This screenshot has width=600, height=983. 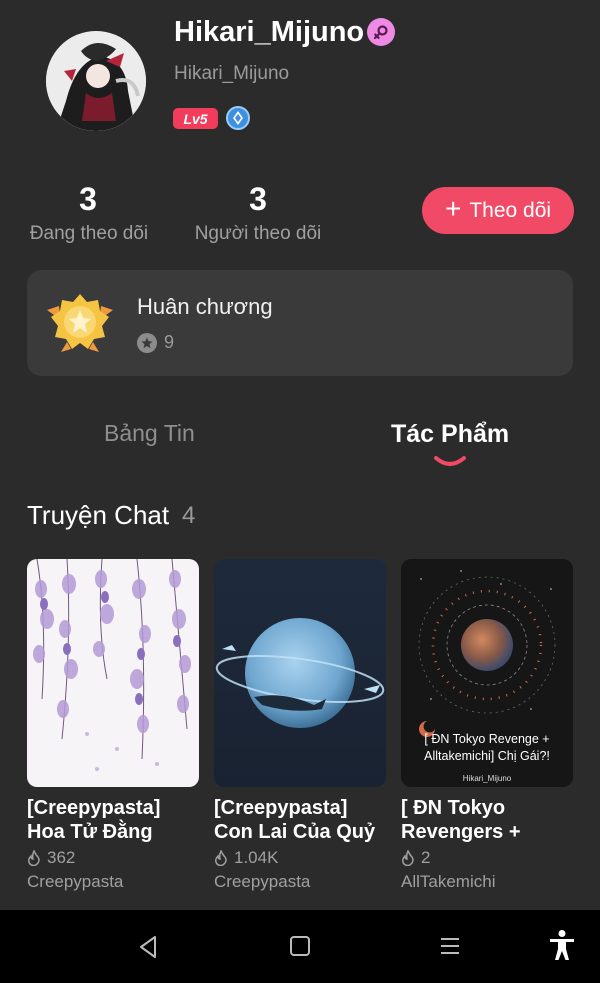 What do you see at coordinates (148, 947) in the screenshot?
I see `back-icon` at bounding box center [148, 947].